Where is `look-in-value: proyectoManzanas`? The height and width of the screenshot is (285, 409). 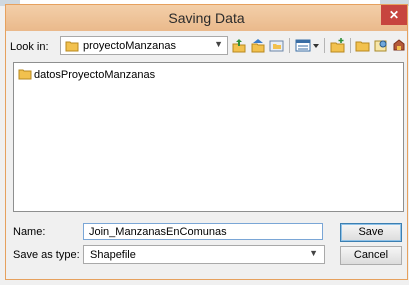
look-in-value: proyectoManzanas is located at coordinates (129, 46).